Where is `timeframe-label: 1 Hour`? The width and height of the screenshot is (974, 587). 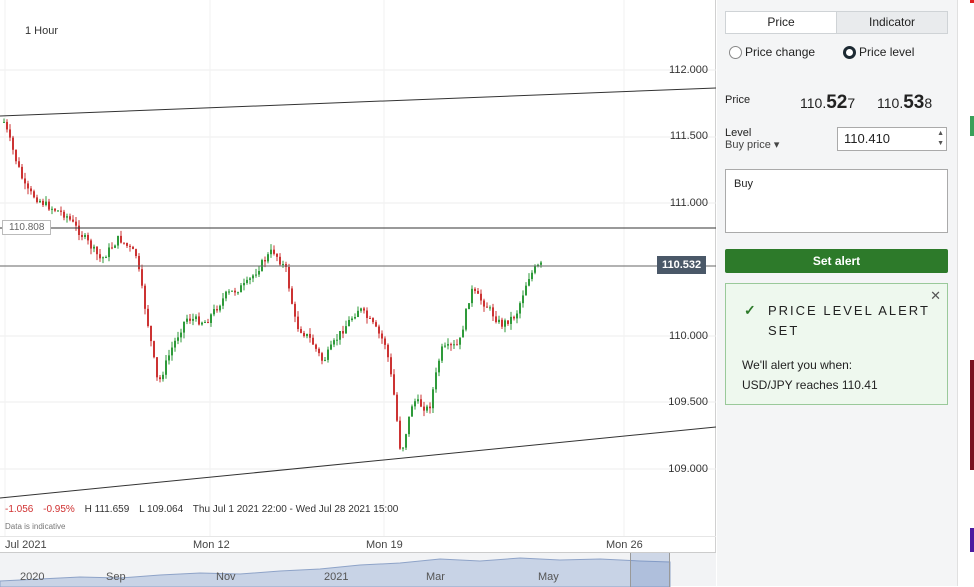
timeframe-label: 1 Hour is located at coordinates (41, 31).